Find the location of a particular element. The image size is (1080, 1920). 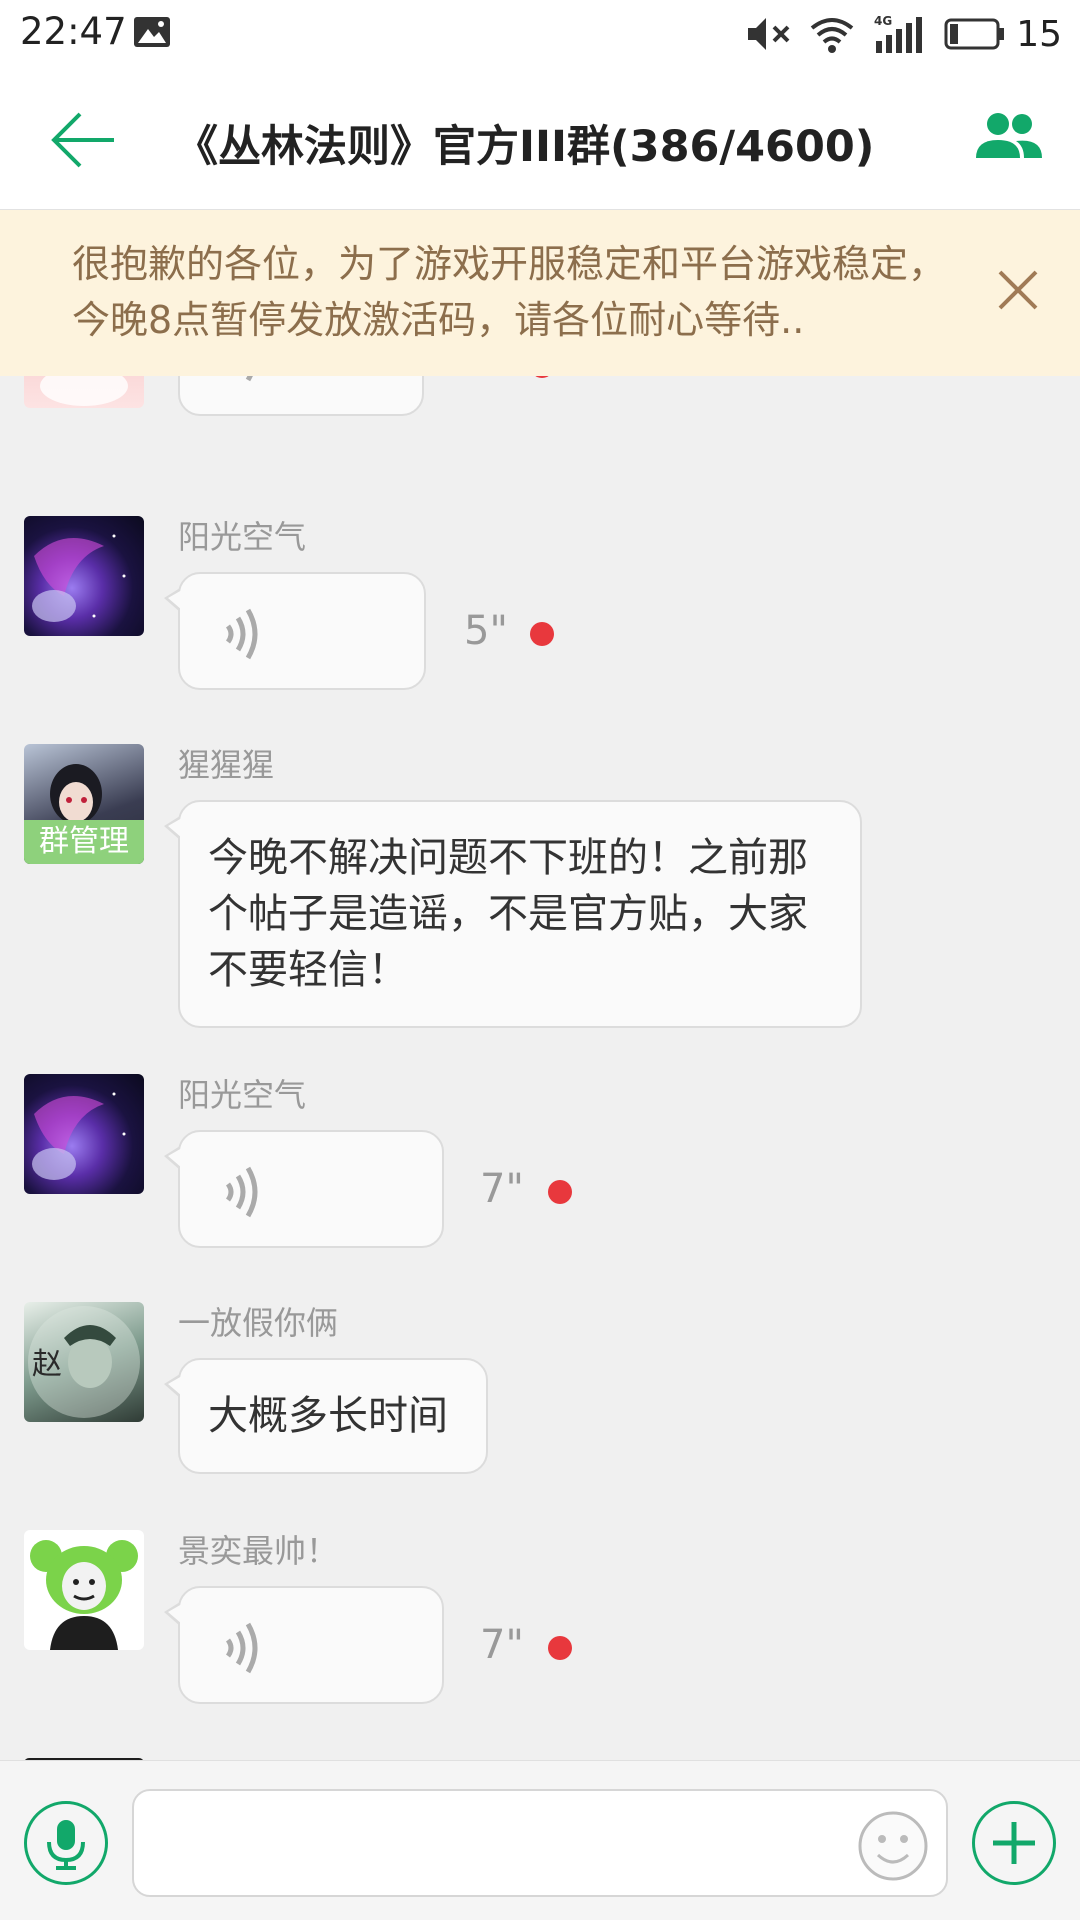

svg-text: 4G is located at coordinates (883, 21).